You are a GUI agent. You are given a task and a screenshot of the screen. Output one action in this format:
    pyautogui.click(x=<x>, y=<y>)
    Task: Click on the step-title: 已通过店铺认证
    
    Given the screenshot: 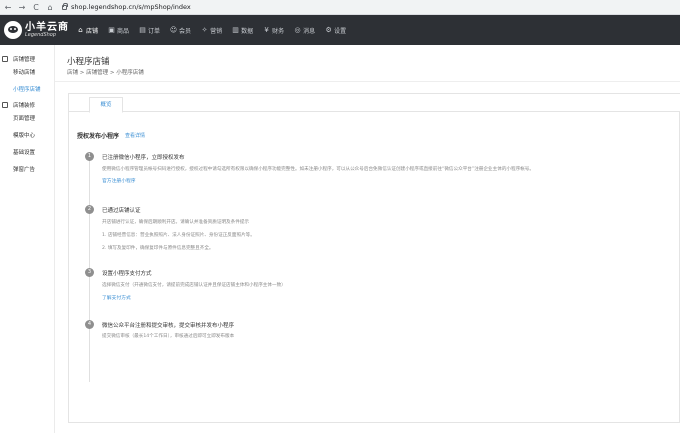 What is the action you would take?
    pyautogui.click(x=121, y=211)
    